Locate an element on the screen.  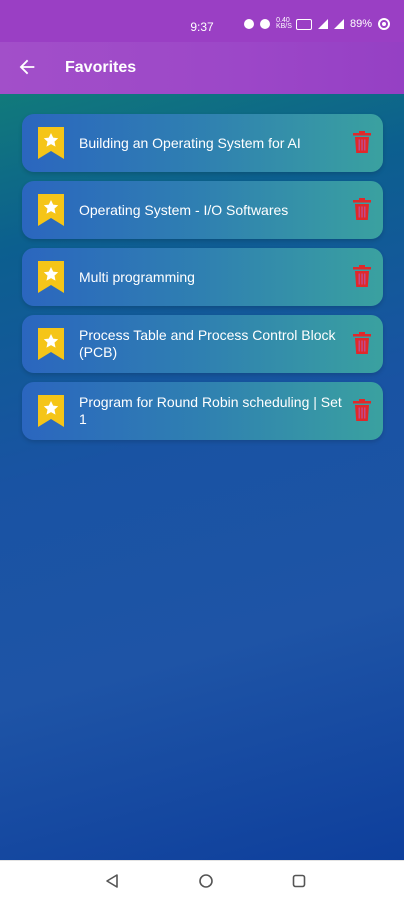
system-nav-bar is located at coordinates (202, 880).